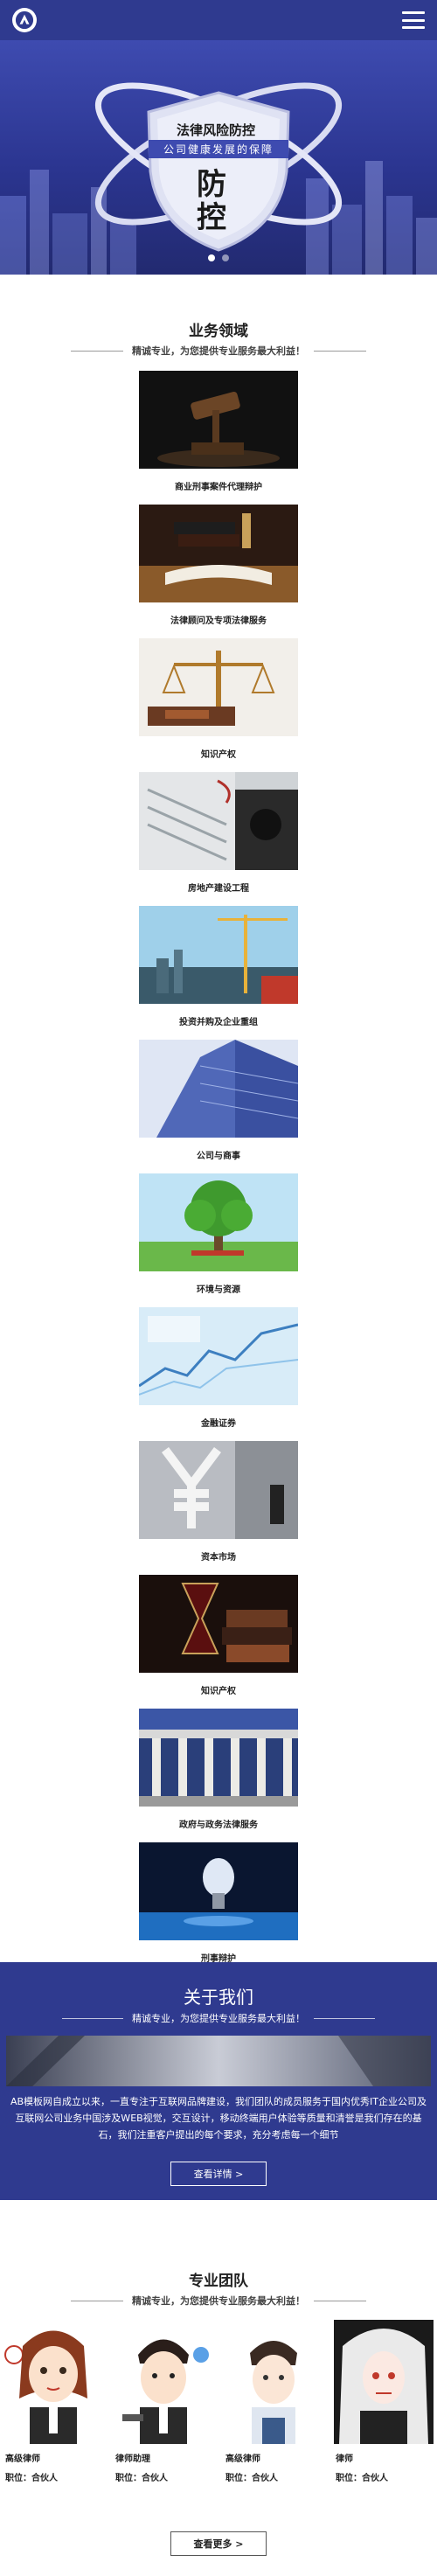 The width and height of the screenshot is (437, 2576). Describe the element at coordinates (219, 1288) in the screenshot. I see `business-card-label: 环境与资源` at that location.